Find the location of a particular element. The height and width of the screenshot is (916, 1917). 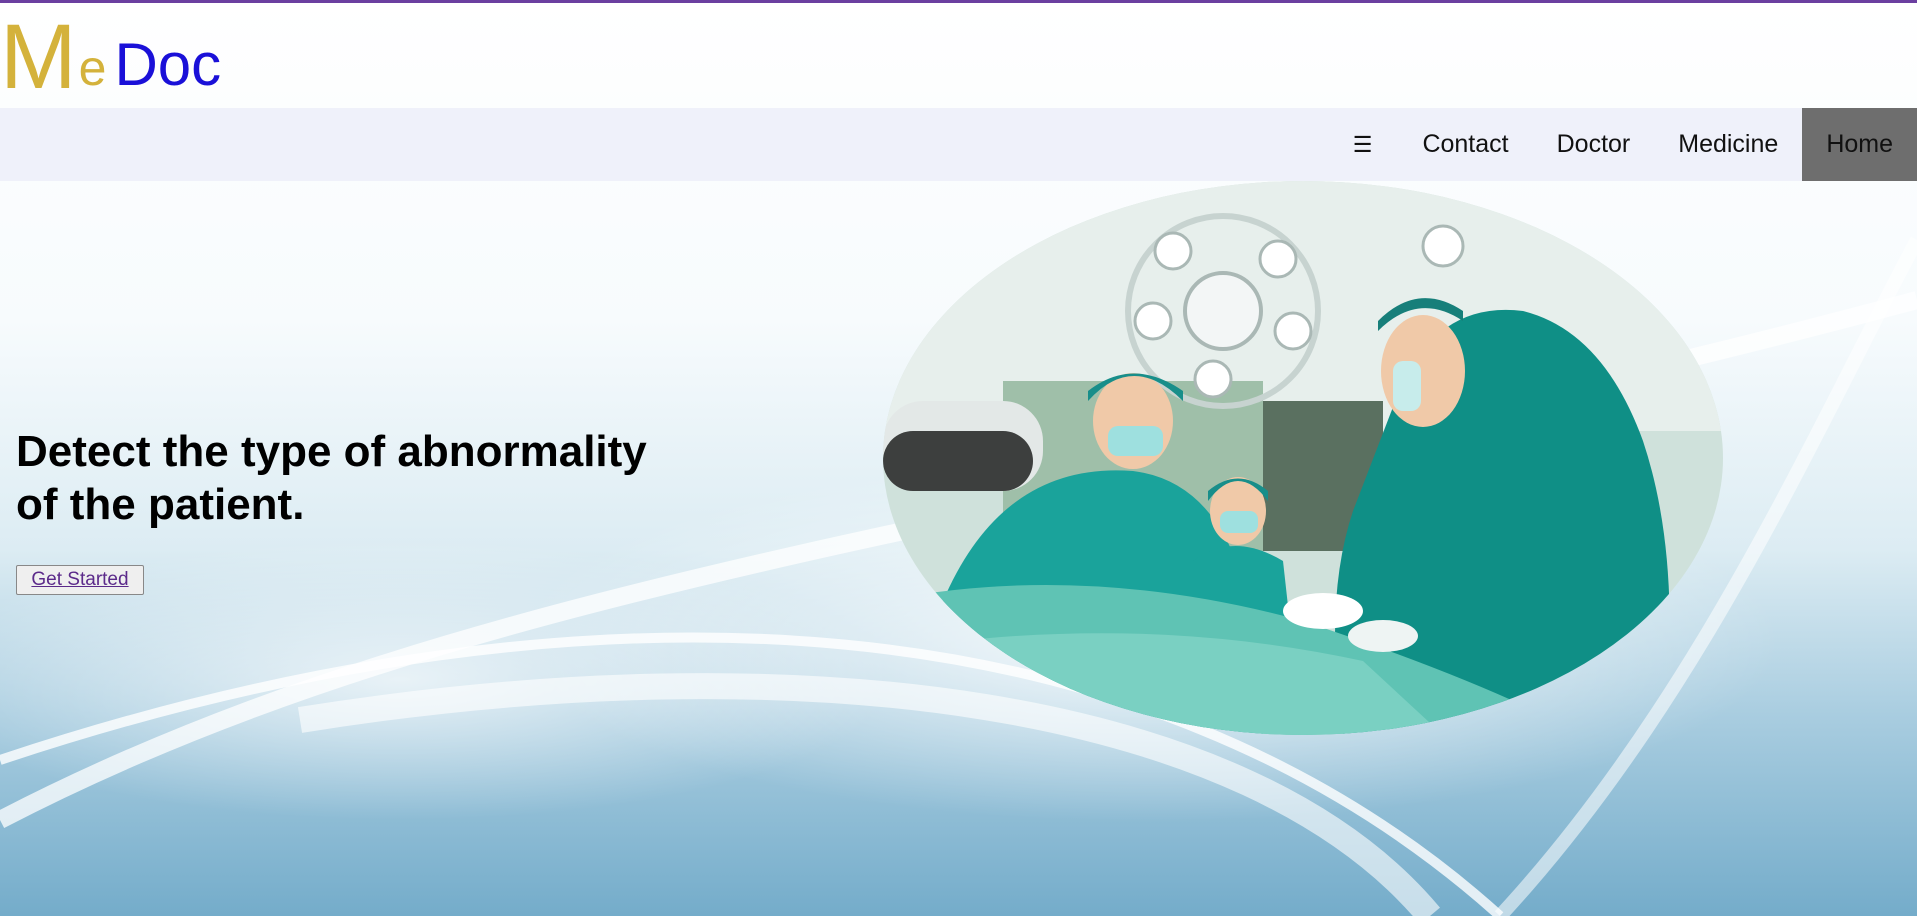

hamburger-menu-icon: ☰ is located at coordinates (1363, 144).